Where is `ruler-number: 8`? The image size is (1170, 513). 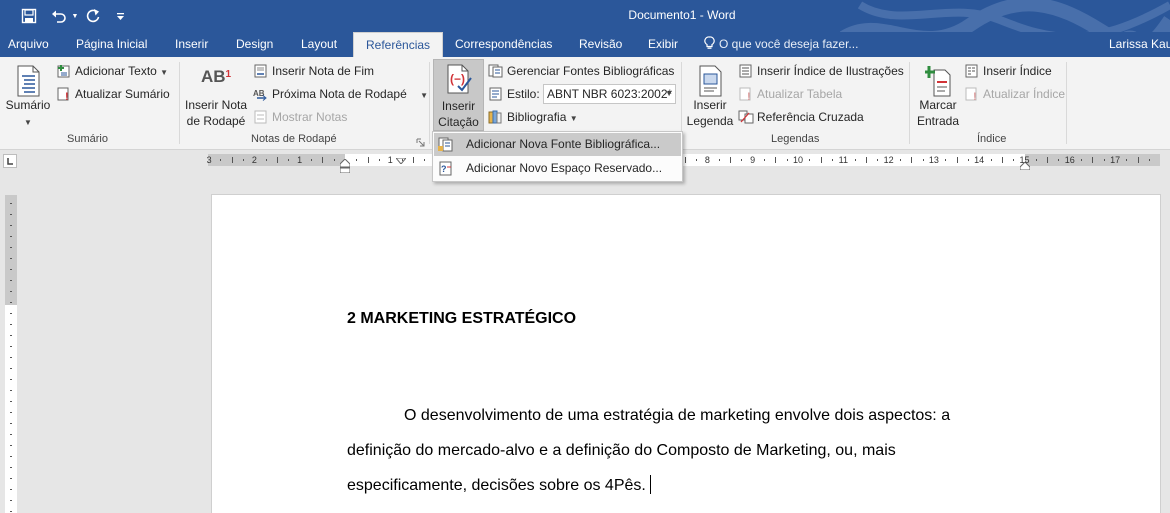 ruler-number: 8 is located at coordinates (707, 160).